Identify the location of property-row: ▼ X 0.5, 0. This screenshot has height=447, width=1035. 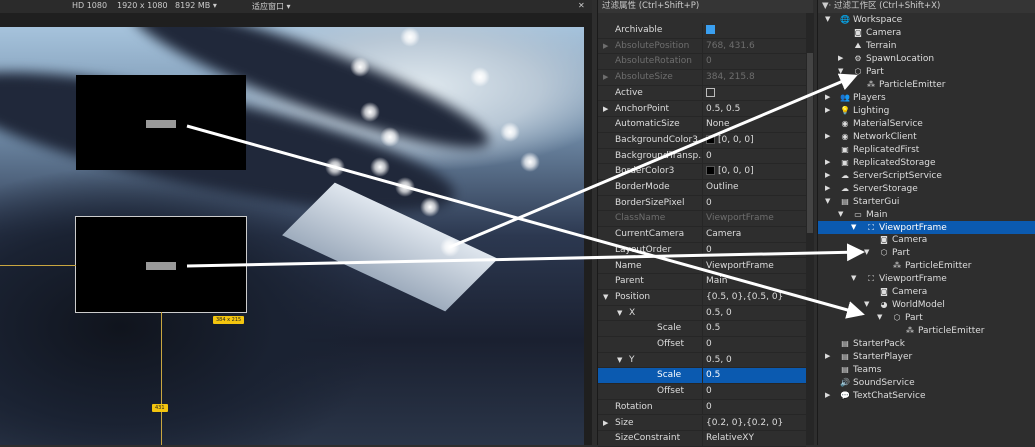
(702, 313).